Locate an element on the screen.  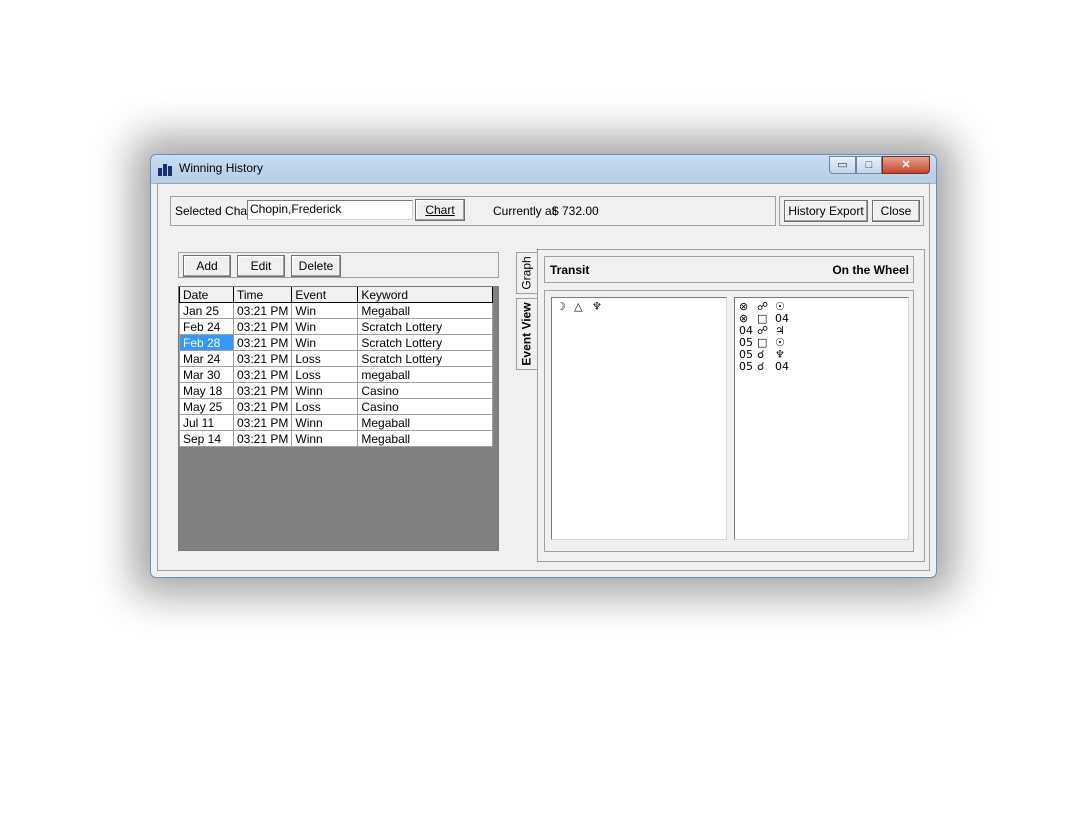
action-button-bar: Add Edit Delete is located at coordinates (338, 265).